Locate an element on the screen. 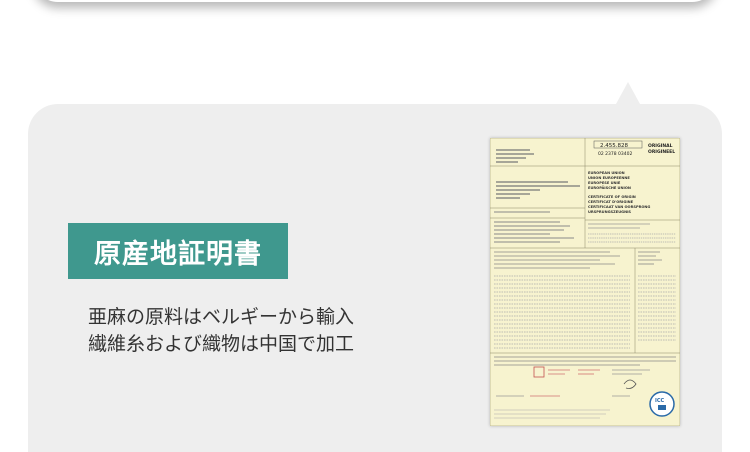 The width and height of the screenshot is (750, 452). certificate-original: ORIGINAL is located at coordinates (660, 146).